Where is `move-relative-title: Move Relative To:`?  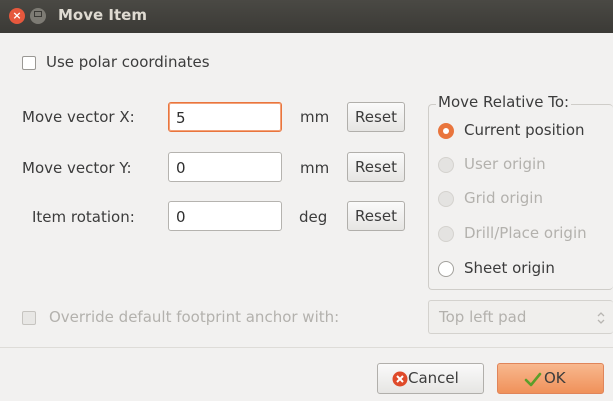
move-relative-title: Move Relative To: is located at coordinates (504, 102).